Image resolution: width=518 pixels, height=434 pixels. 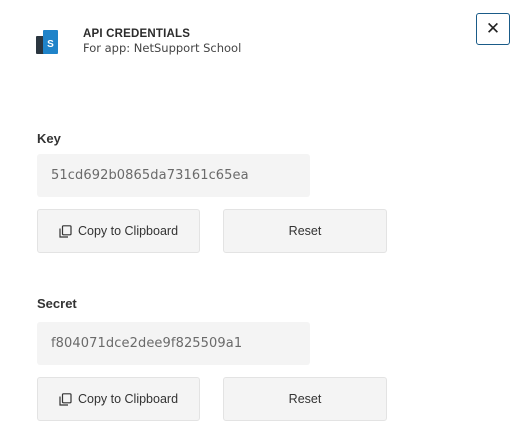 I want to click on secret-value: f804071dce2dee9f825509a1, so click(x=147, y=343).